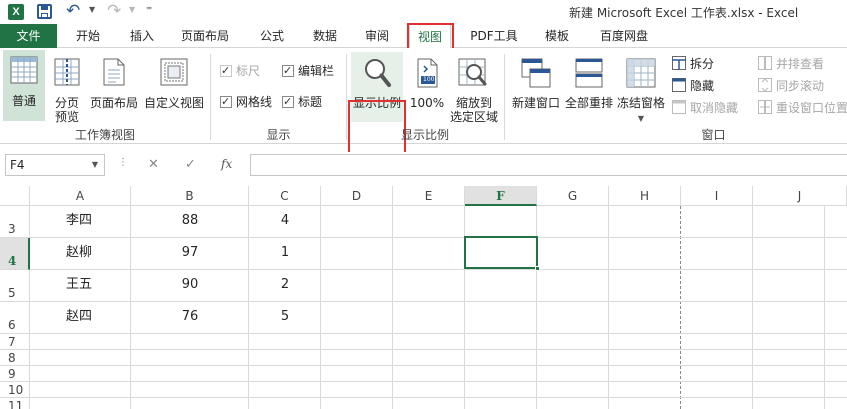  Describe the element at coordinates (190, 285) in the screenshot. I see `cell-b5: 90` at that location.